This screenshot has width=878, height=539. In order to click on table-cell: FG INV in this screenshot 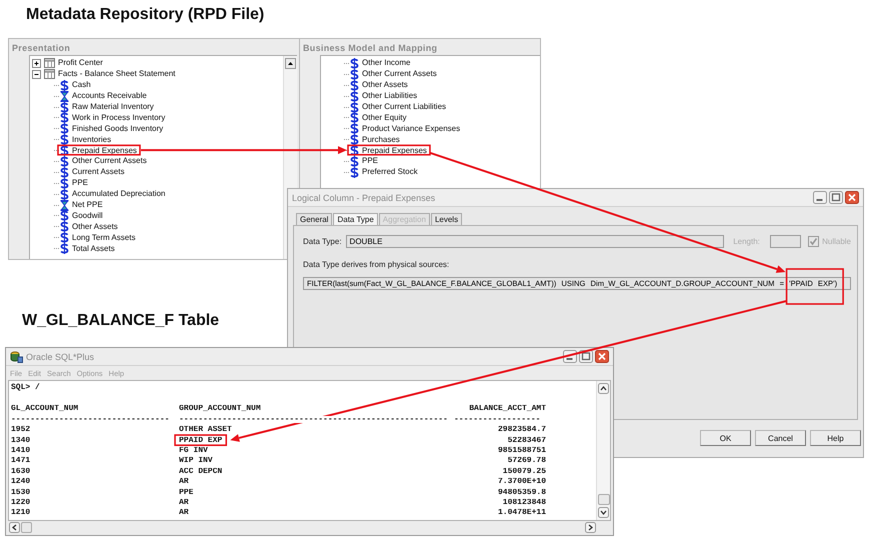, I will do `click(193, 450)`.